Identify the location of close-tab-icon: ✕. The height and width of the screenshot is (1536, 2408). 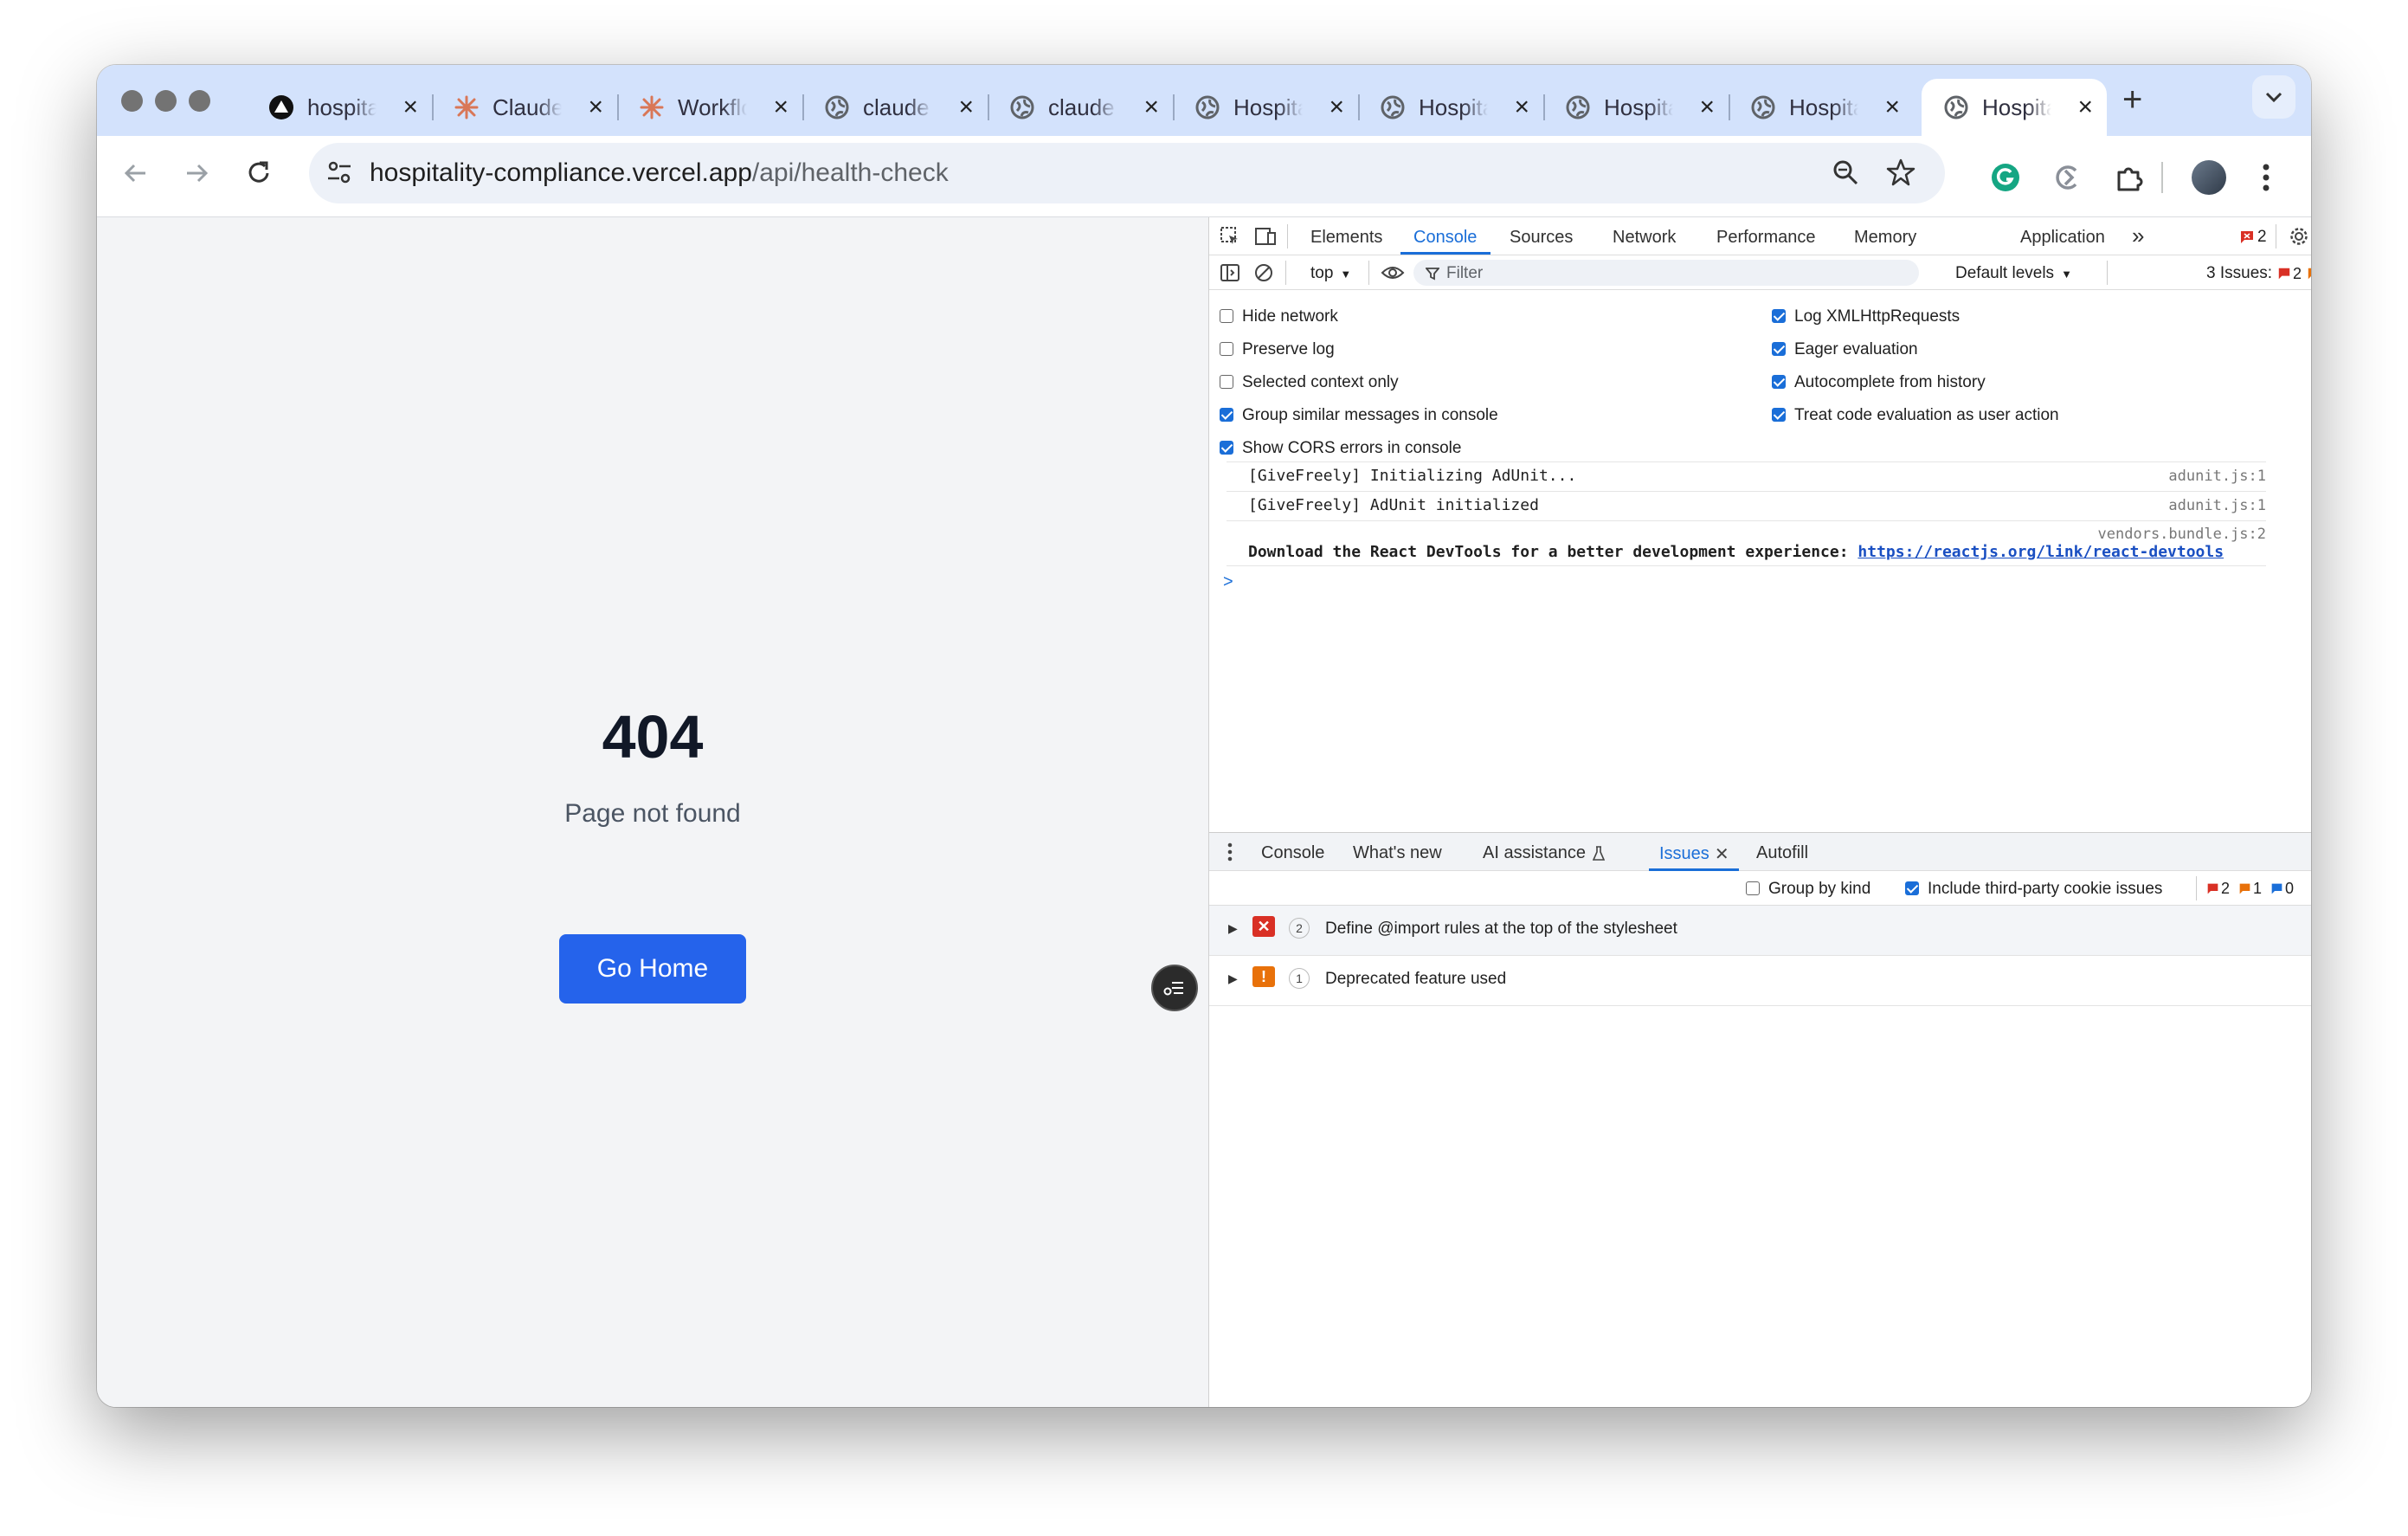
(1722, 854).